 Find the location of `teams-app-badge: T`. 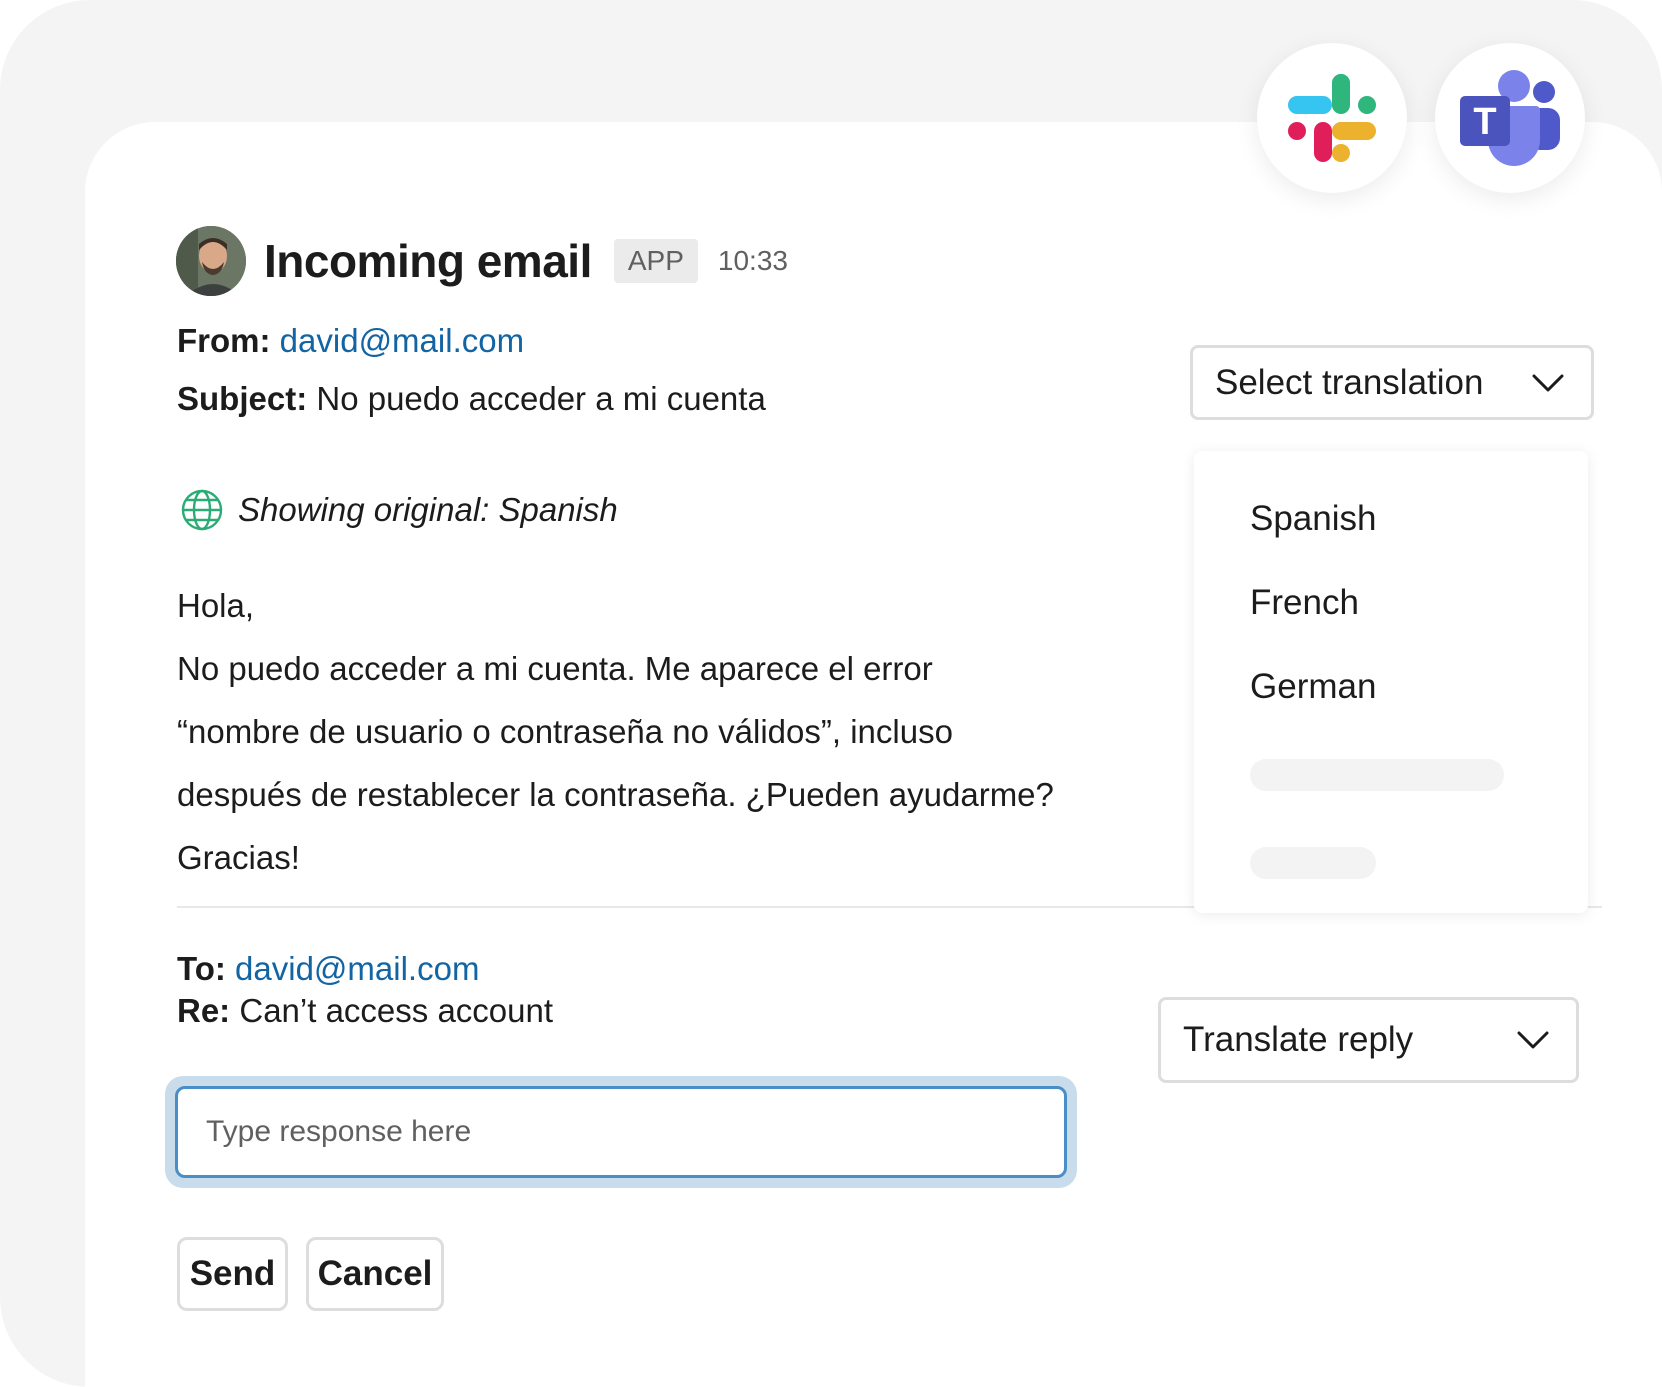

teams-app-badge: T is located at coordinates (1510, 118).